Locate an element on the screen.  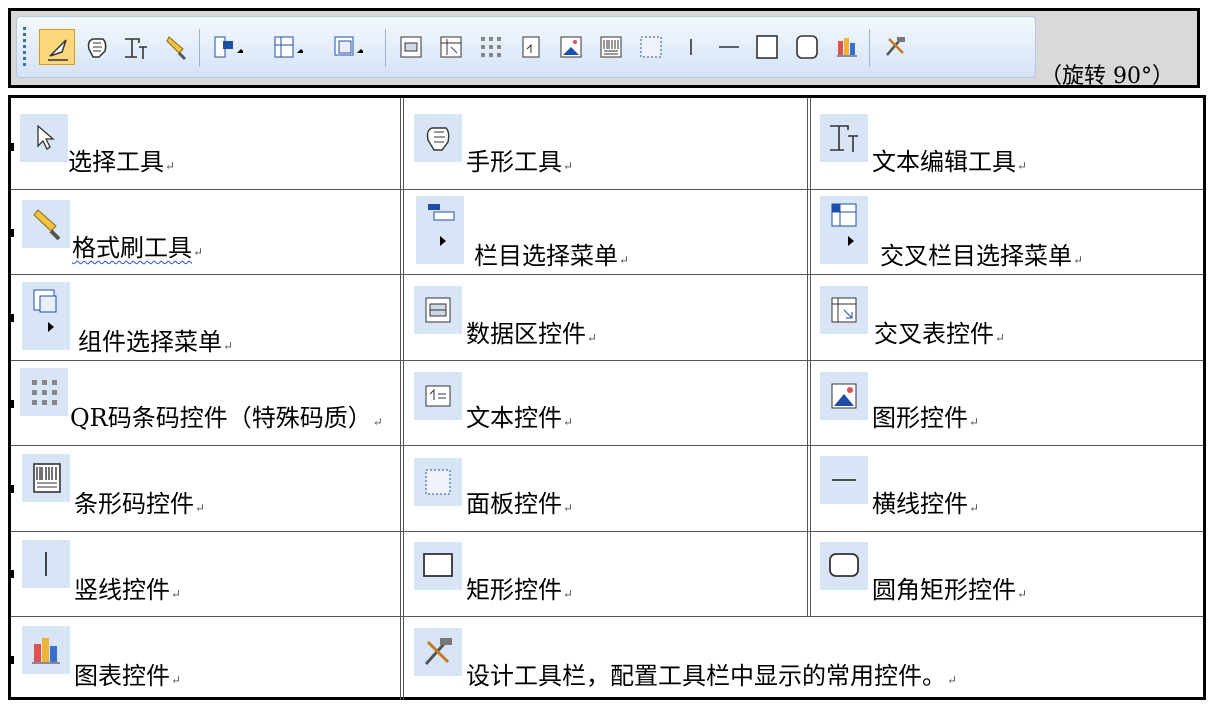
cell-label: 矩形控件↵ is located at coordinates (520, 590).